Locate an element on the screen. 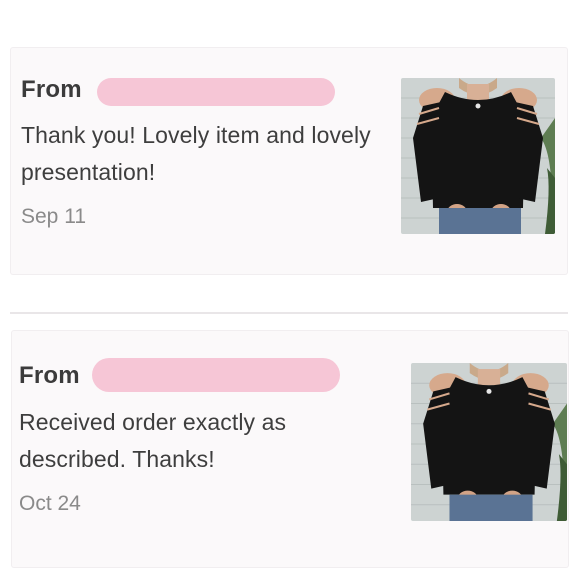 The image size is (580, 580). divider is located at coordinates (290, 310).